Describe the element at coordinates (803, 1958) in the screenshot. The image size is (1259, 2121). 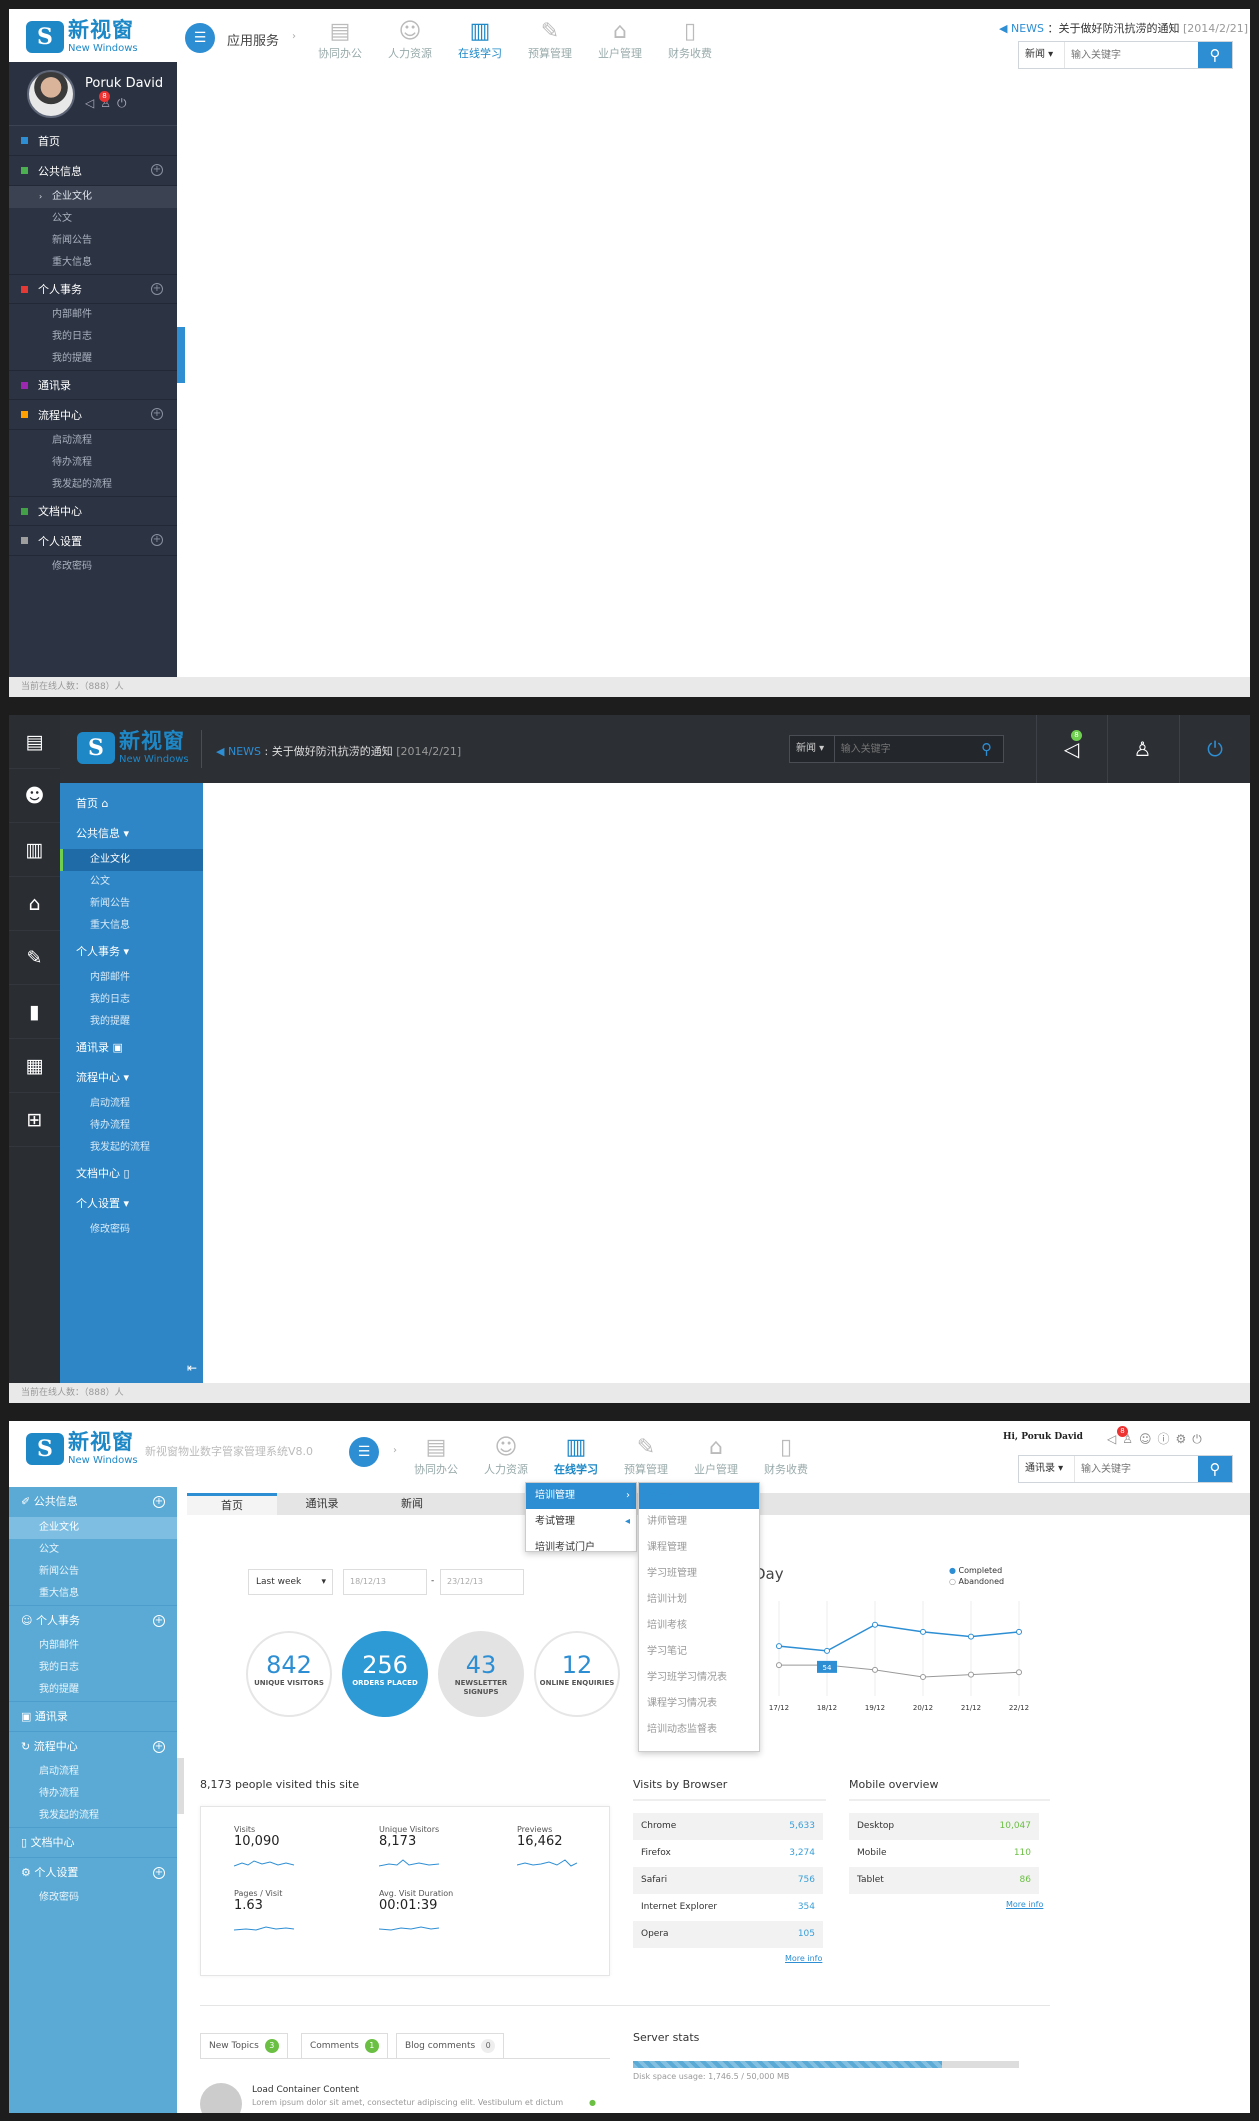
I see `browser-more-link: More info` at that location.